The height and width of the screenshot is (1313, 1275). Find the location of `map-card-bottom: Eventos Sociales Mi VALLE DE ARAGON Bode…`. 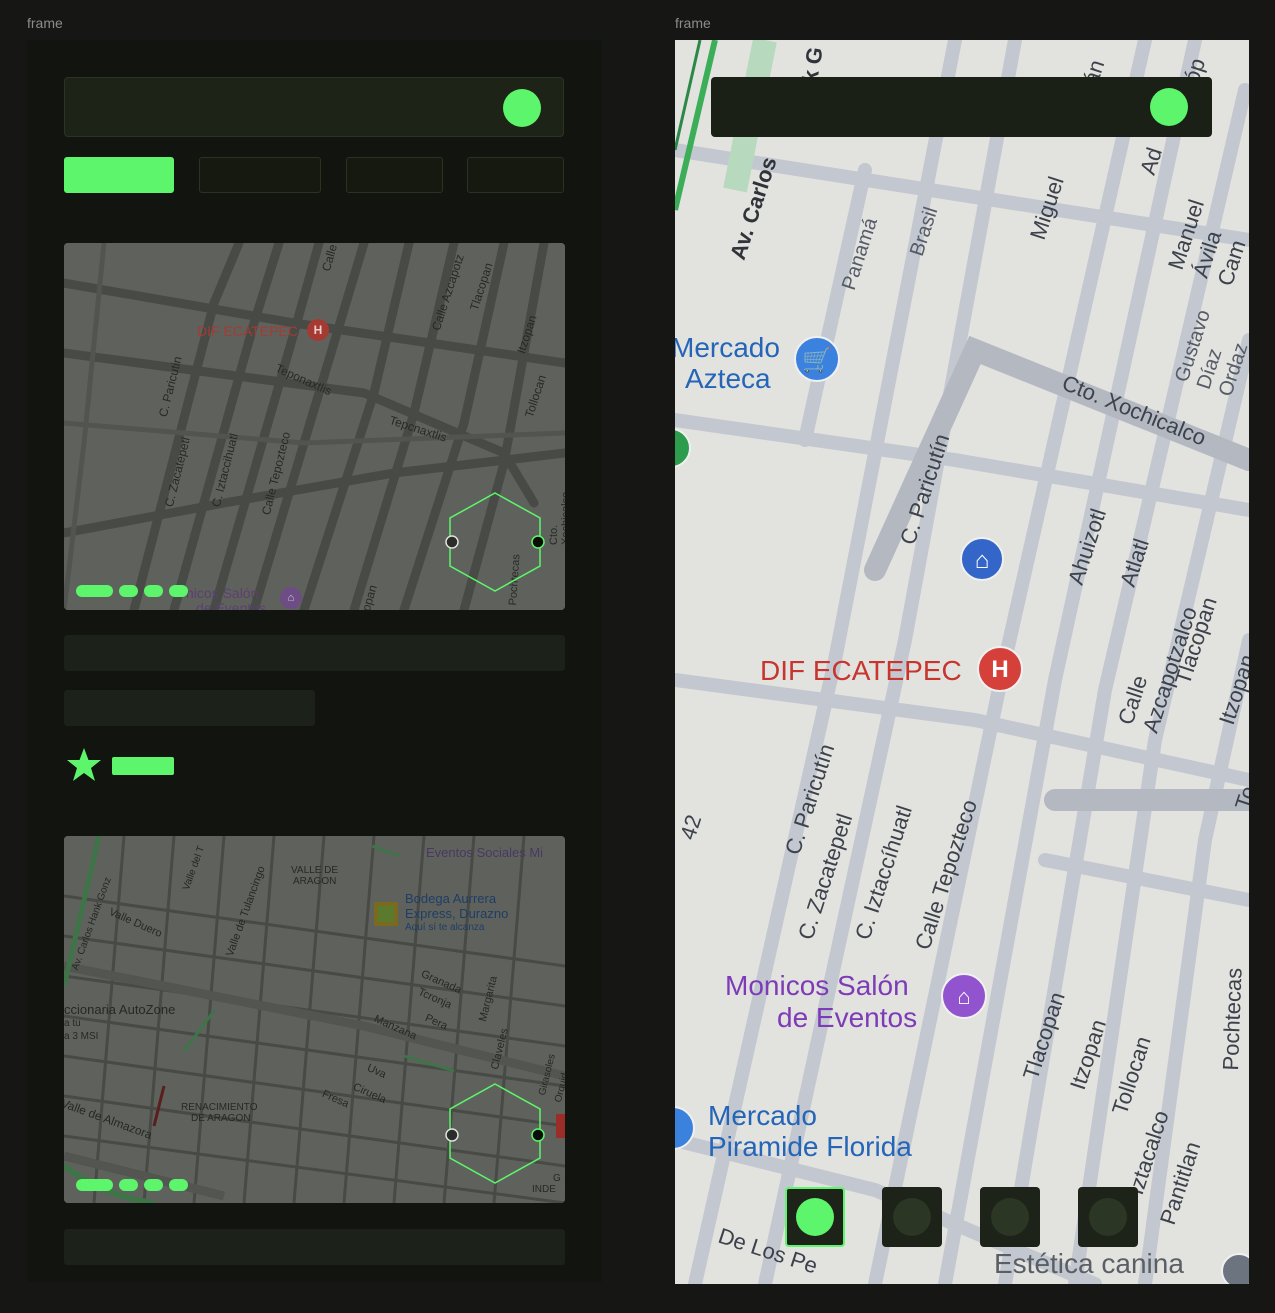

map-card-bottom: Eventos Sociales Mi VALLE DE ARAGON Bode… is located at coordinates (314, 1019).